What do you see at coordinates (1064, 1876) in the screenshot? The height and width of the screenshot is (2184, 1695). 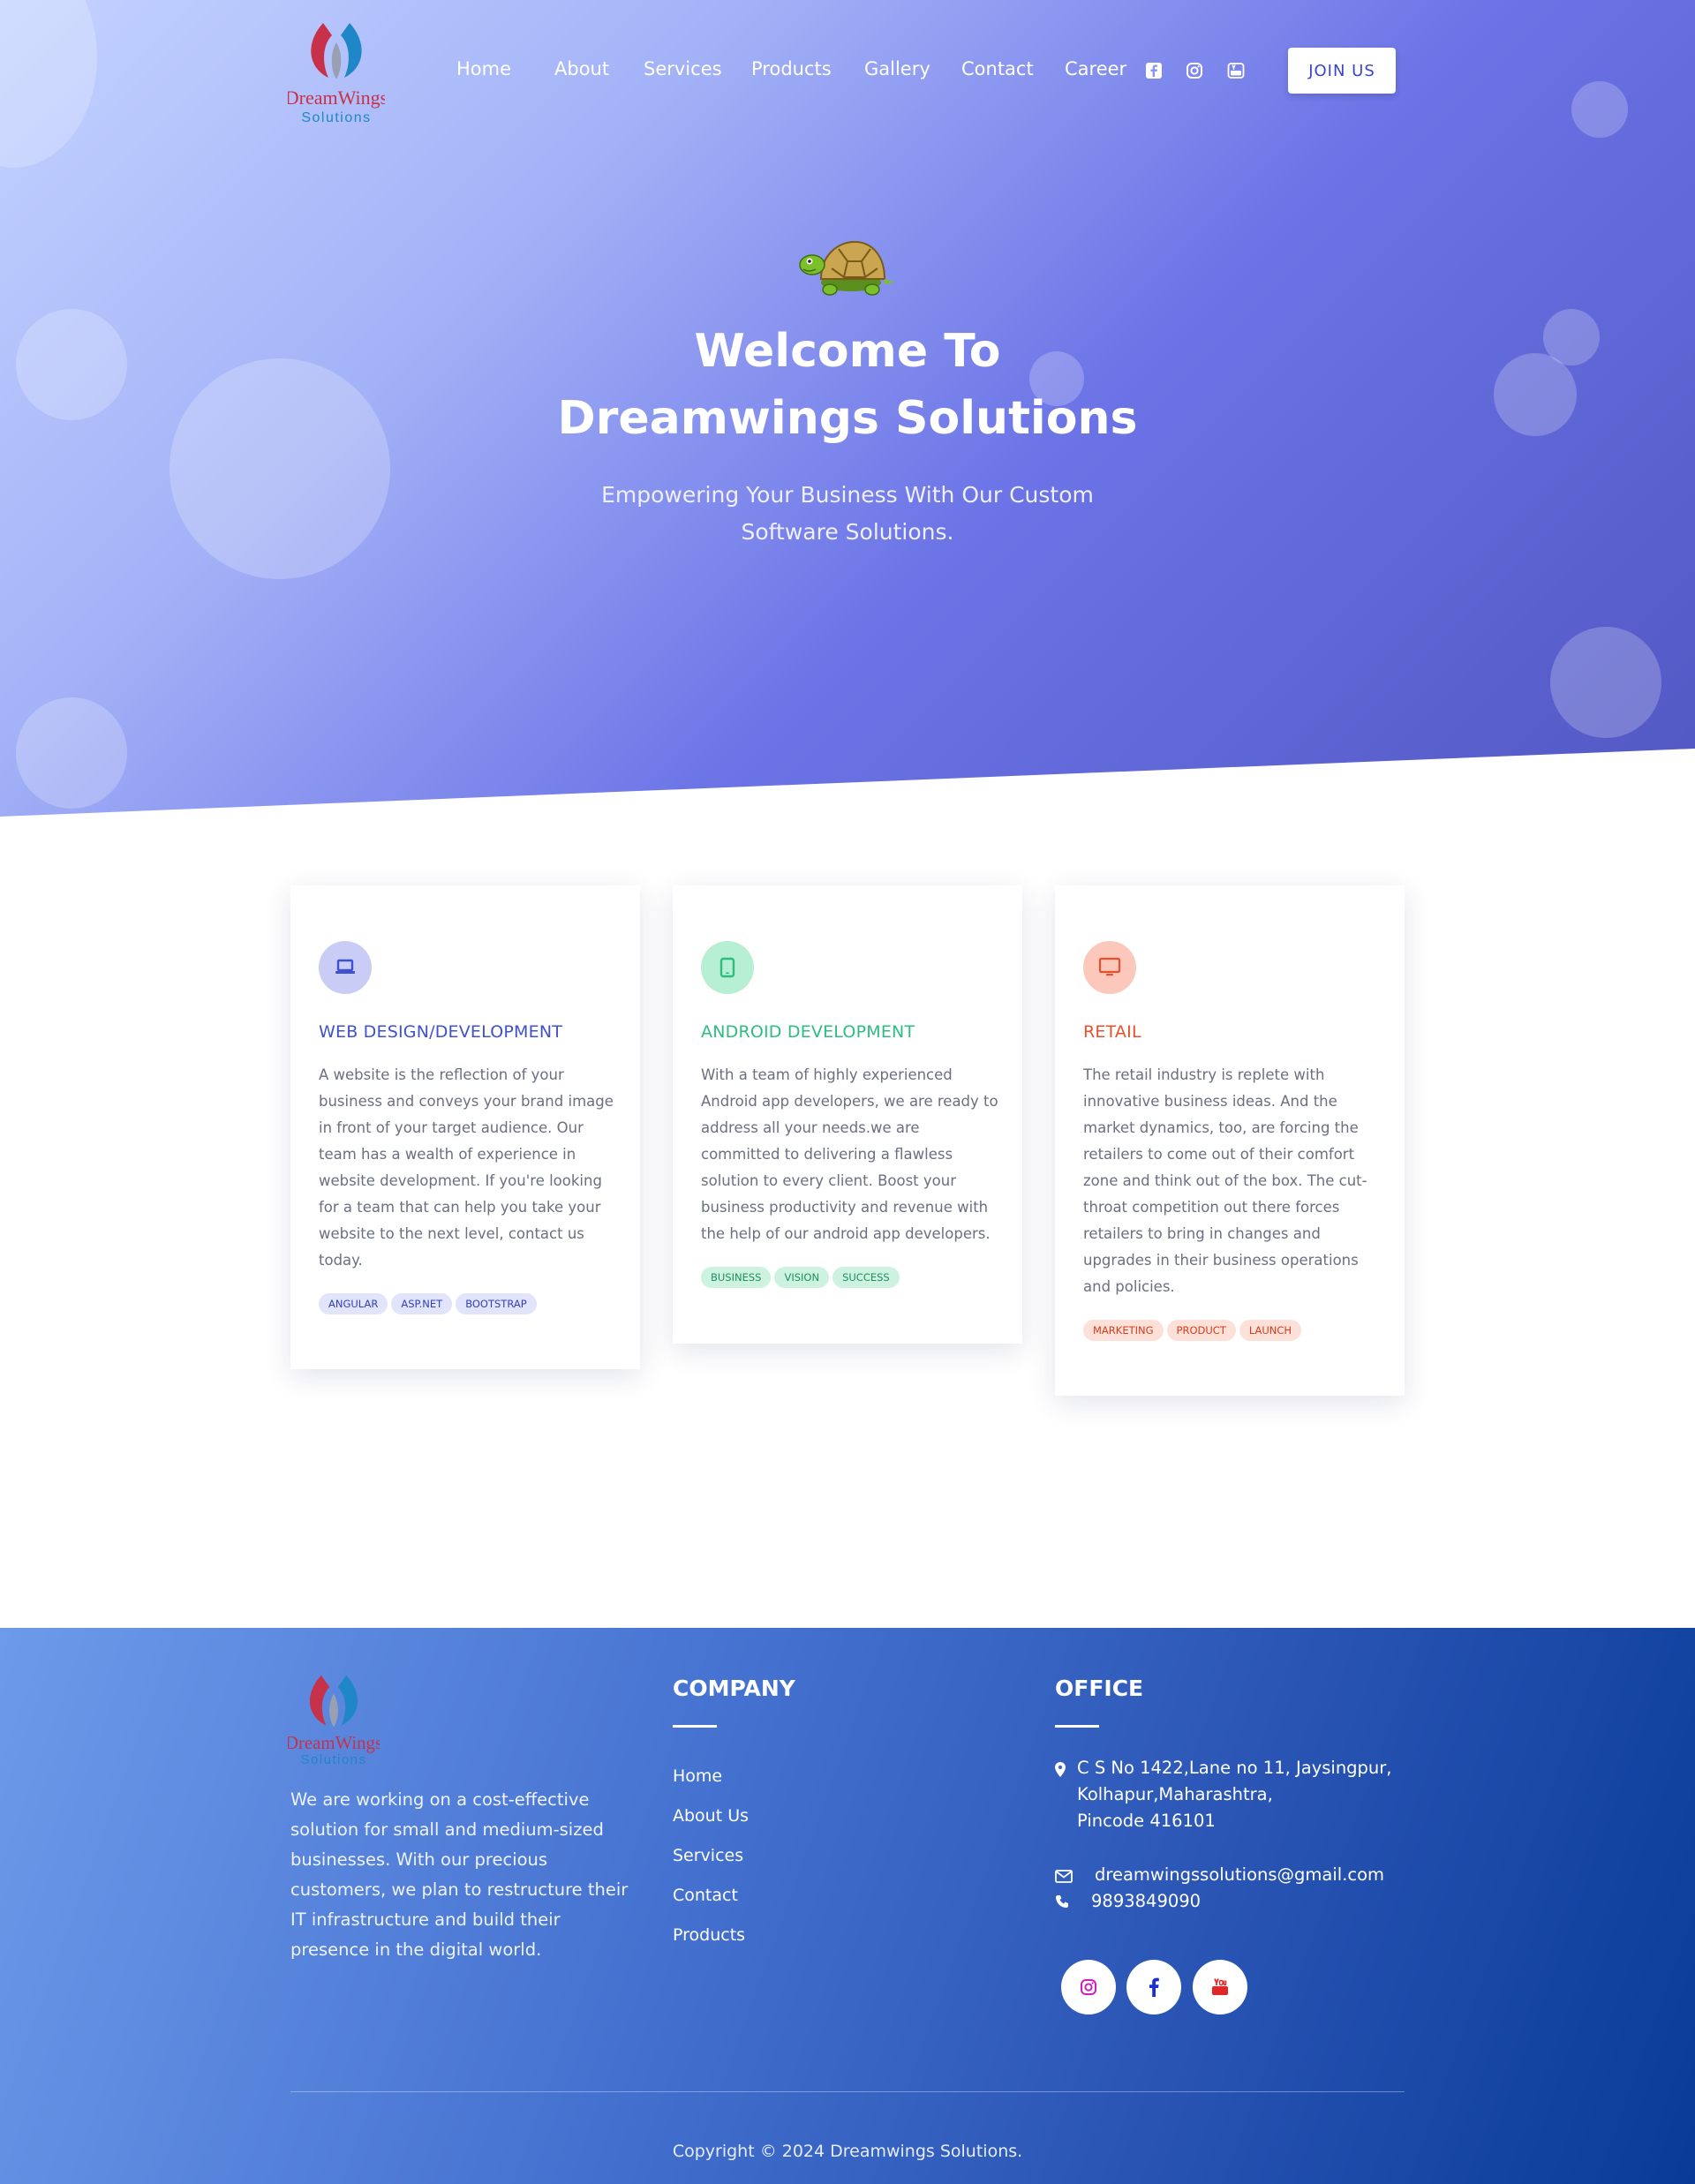 I see `envelope-icon` at bounding box center [1064, 1876].